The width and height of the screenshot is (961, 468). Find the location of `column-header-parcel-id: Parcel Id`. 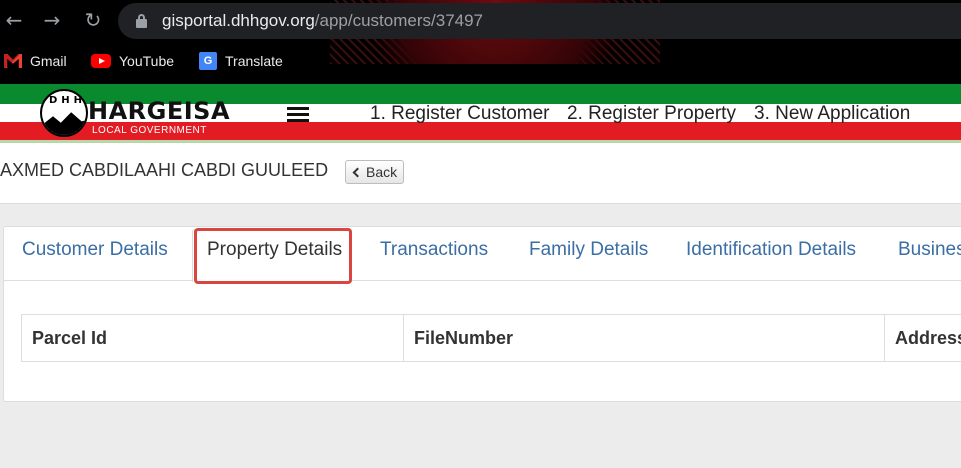

column-header-parcel-id: Parcel Id is located at coordinates (213, 338).